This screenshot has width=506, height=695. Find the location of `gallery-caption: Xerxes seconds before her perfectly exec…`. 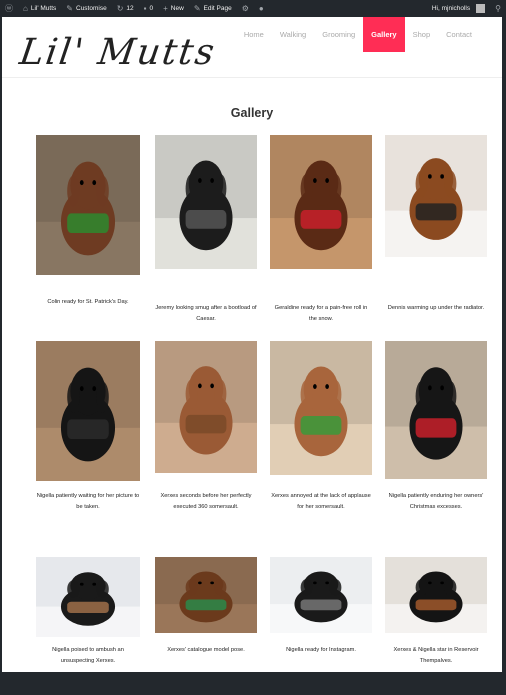

gallery-caption: Xerxes seconds before her perfectly exec… is located at coordinates (206, 501).